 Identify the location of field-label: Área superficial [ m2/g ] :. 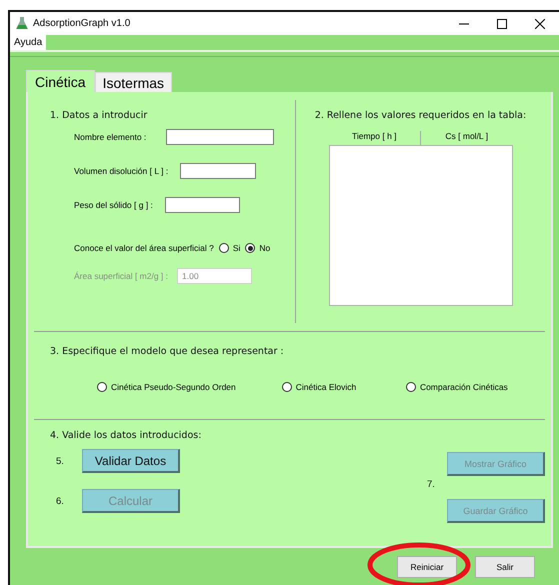
(121, 276).